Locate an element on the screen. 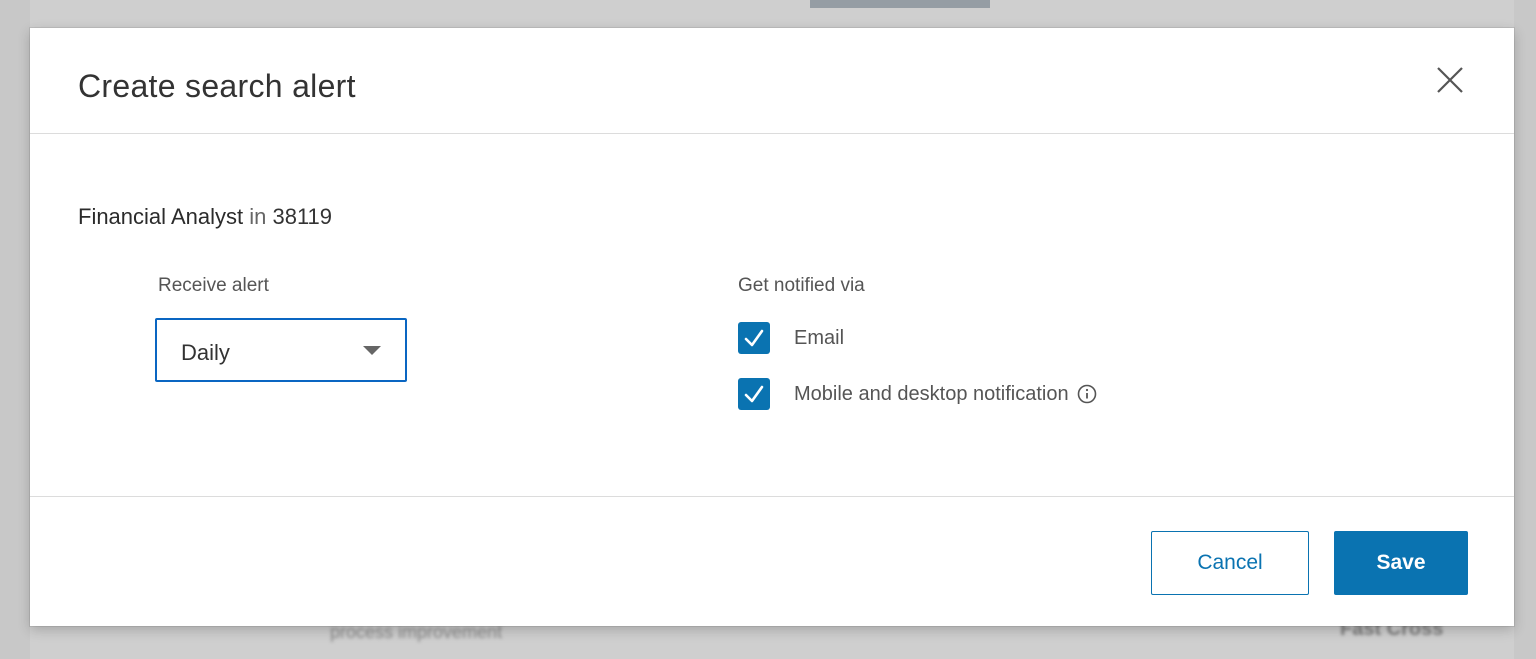 This screenshot has height=659, width=1536. backdrop-left-edge is located at coordinates (15, 329).